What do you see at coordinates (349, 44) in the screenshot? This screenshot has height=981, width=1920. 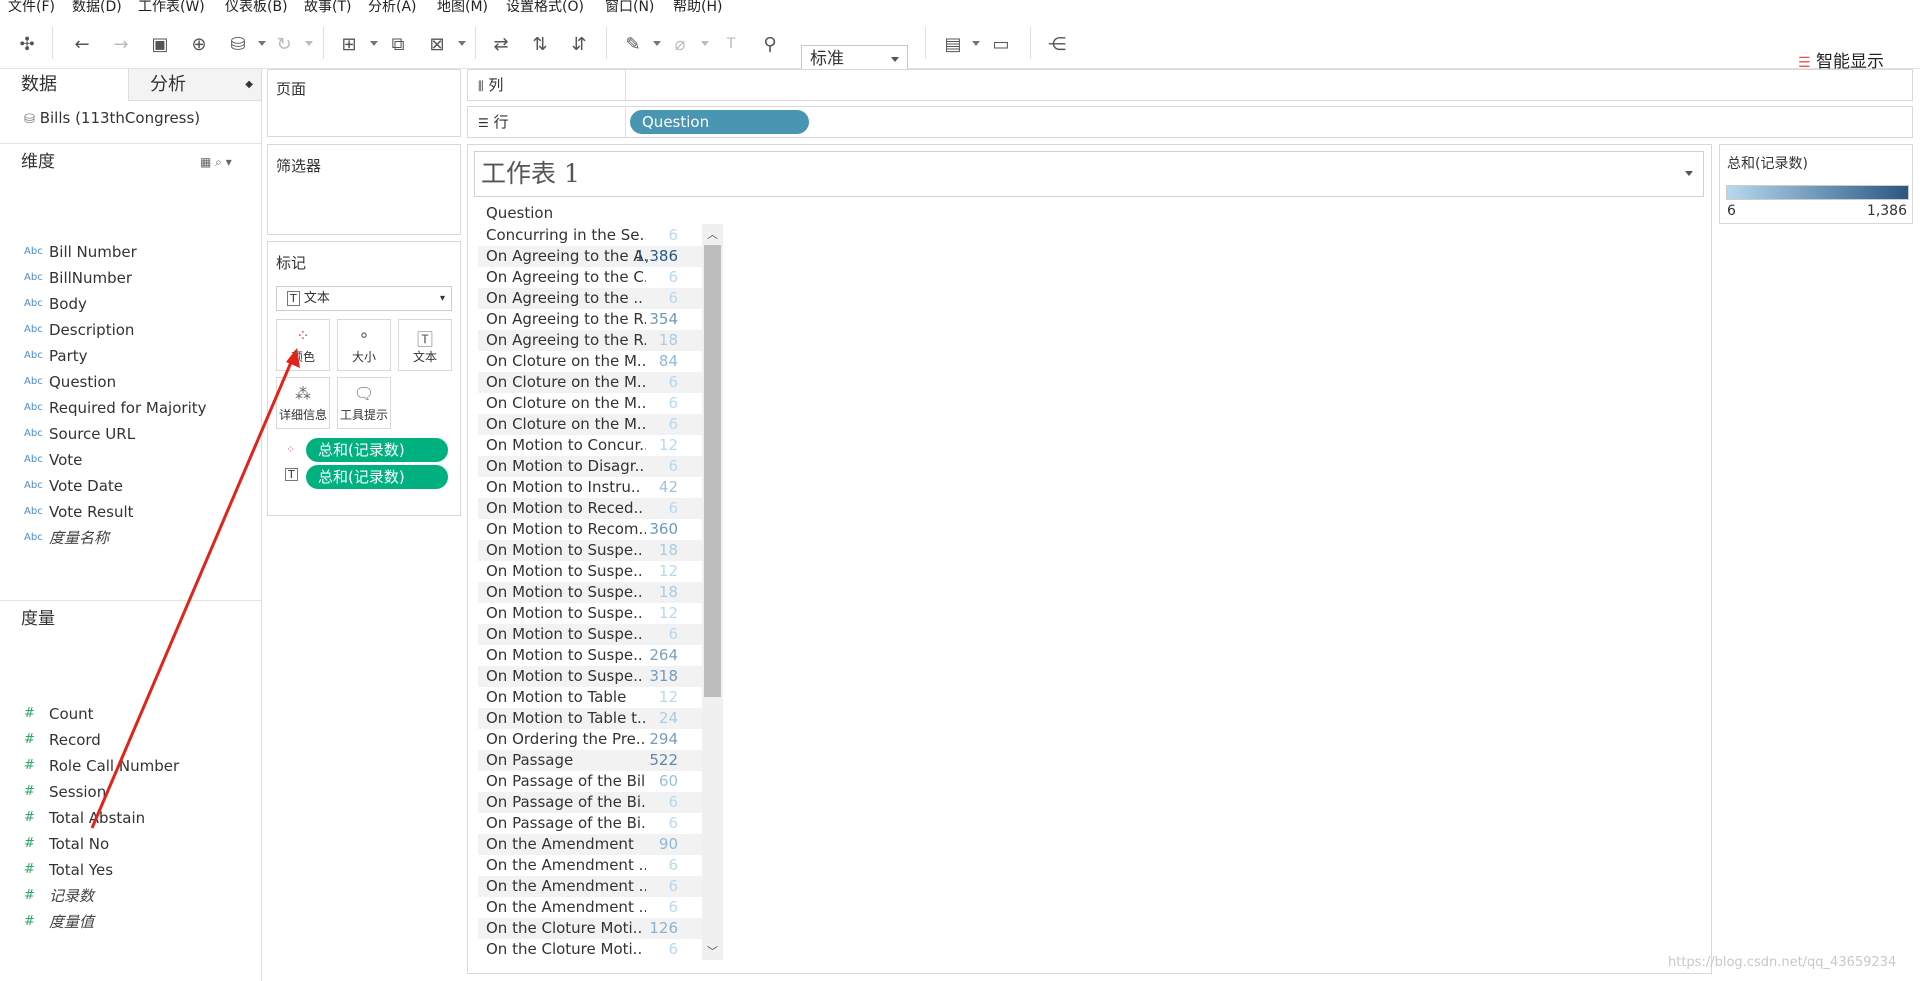 I see `new-worksheet-icon: ⊞` at bounding box center [349, 44].